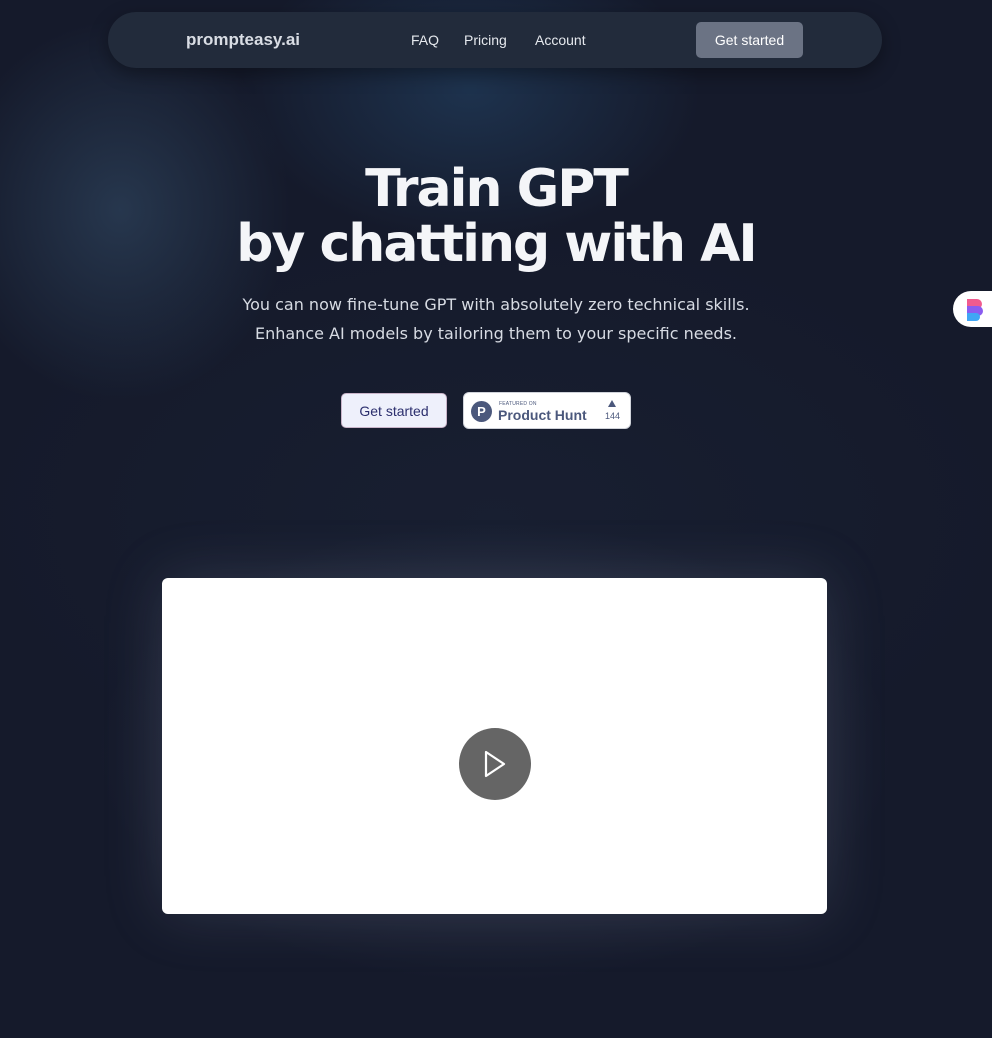  What do you see at coordinates (425, 40) in the screenshot?
I see `nav-link-faq: FAQ` at bounding box center [425, 40].